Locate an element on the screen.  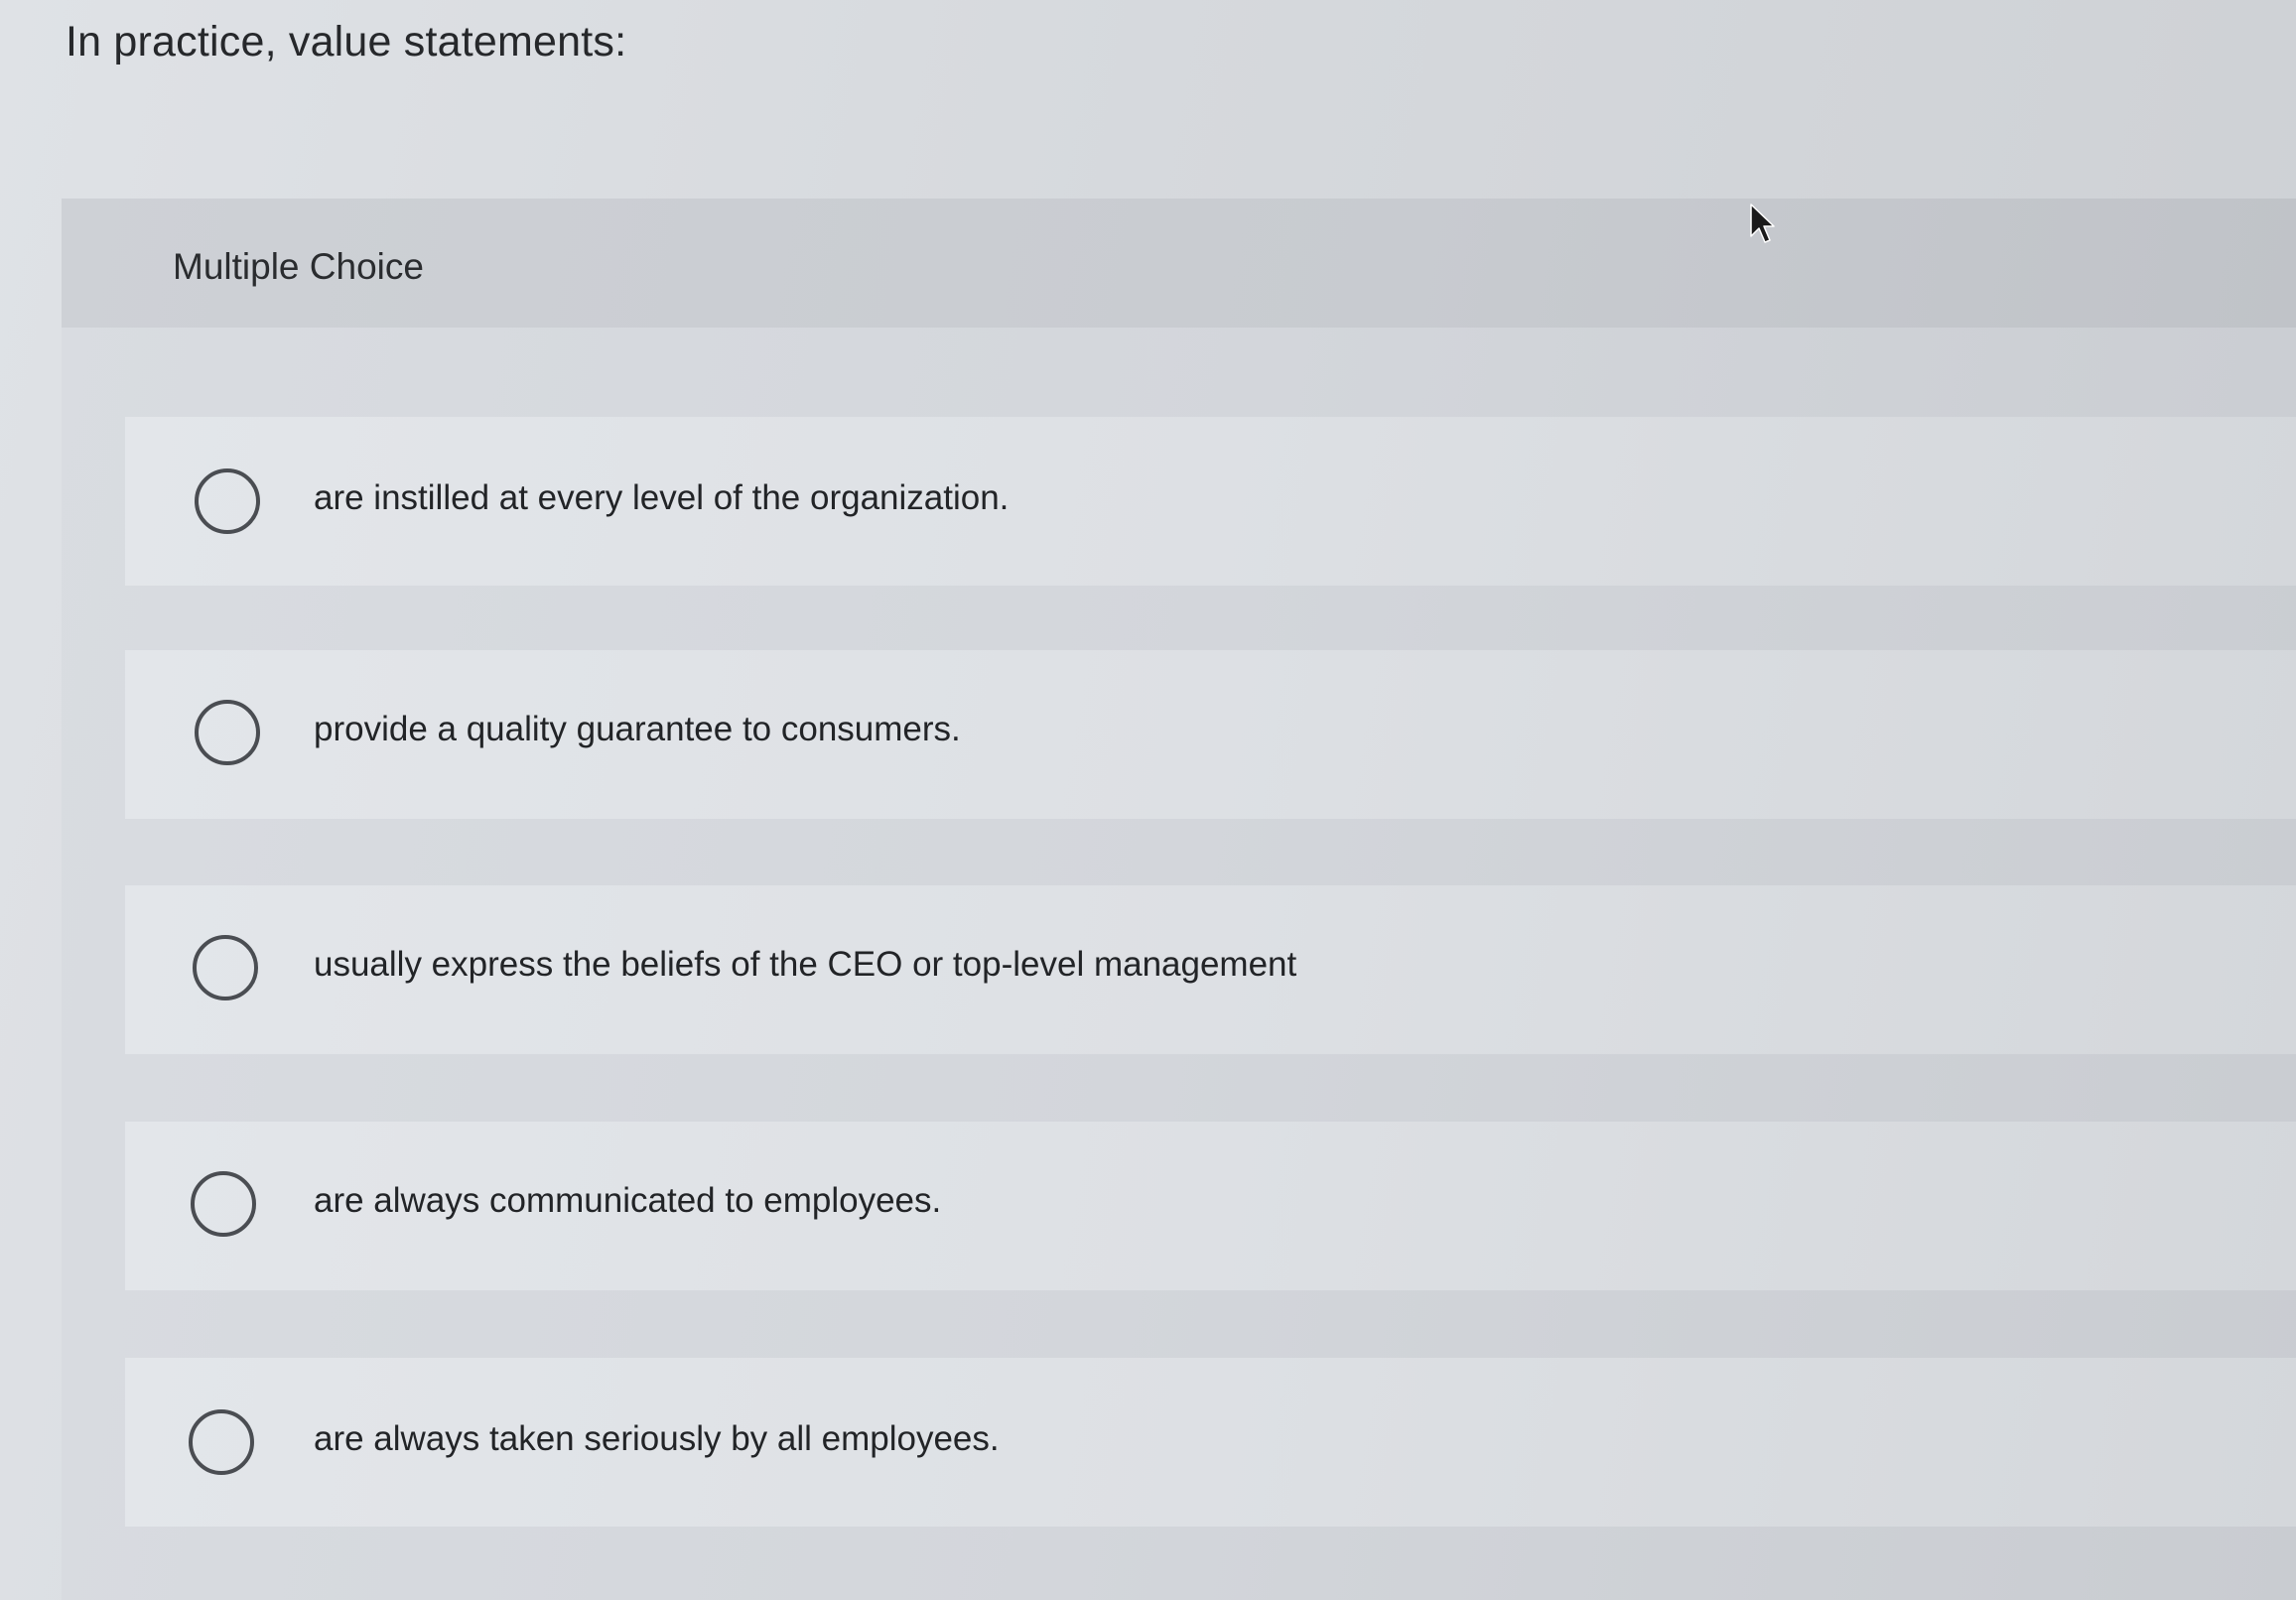
mouse-pointer-icon is located at coordinates (1762, 223).